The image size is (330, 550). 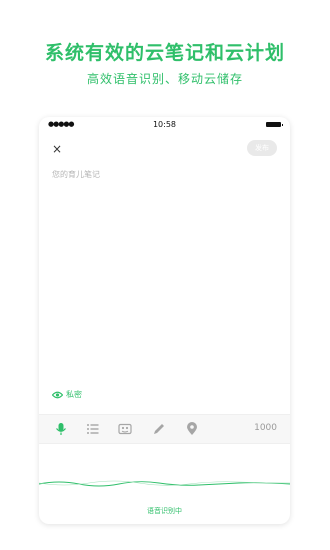 What do you see at coordinates (125, 429) in the screenshot?
I see `image-icon` at bounding box center [125, 429].